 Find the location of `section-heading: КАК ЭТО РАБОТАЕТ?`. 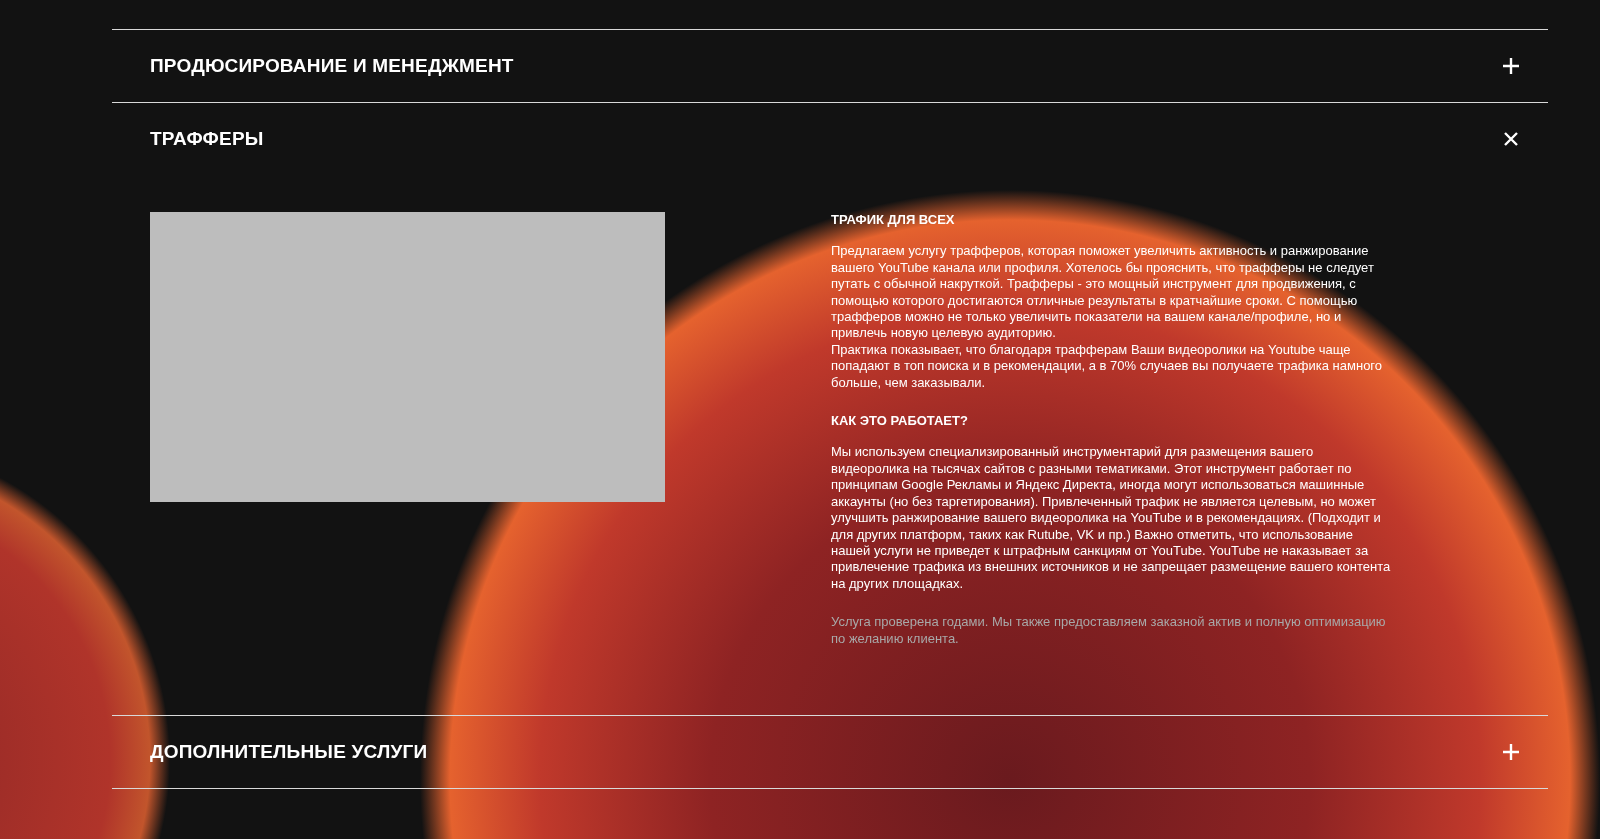

section-heading: КАК ЭТО РАБОТАЕТ? is located at coordinates (900, 421).